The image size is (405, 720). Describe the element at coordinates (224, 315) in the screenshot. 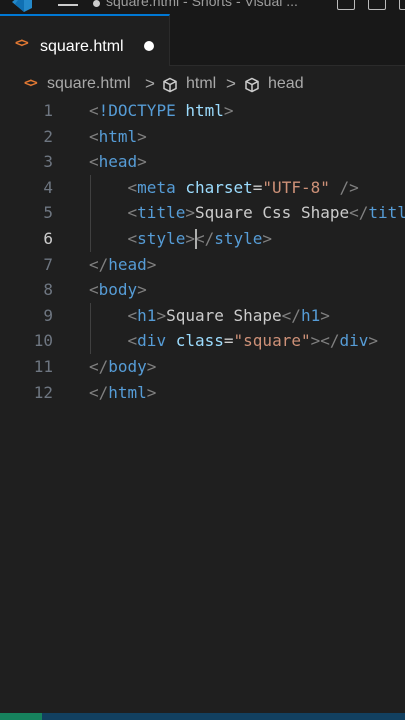

I see `code-token: Square Shape` at that location.